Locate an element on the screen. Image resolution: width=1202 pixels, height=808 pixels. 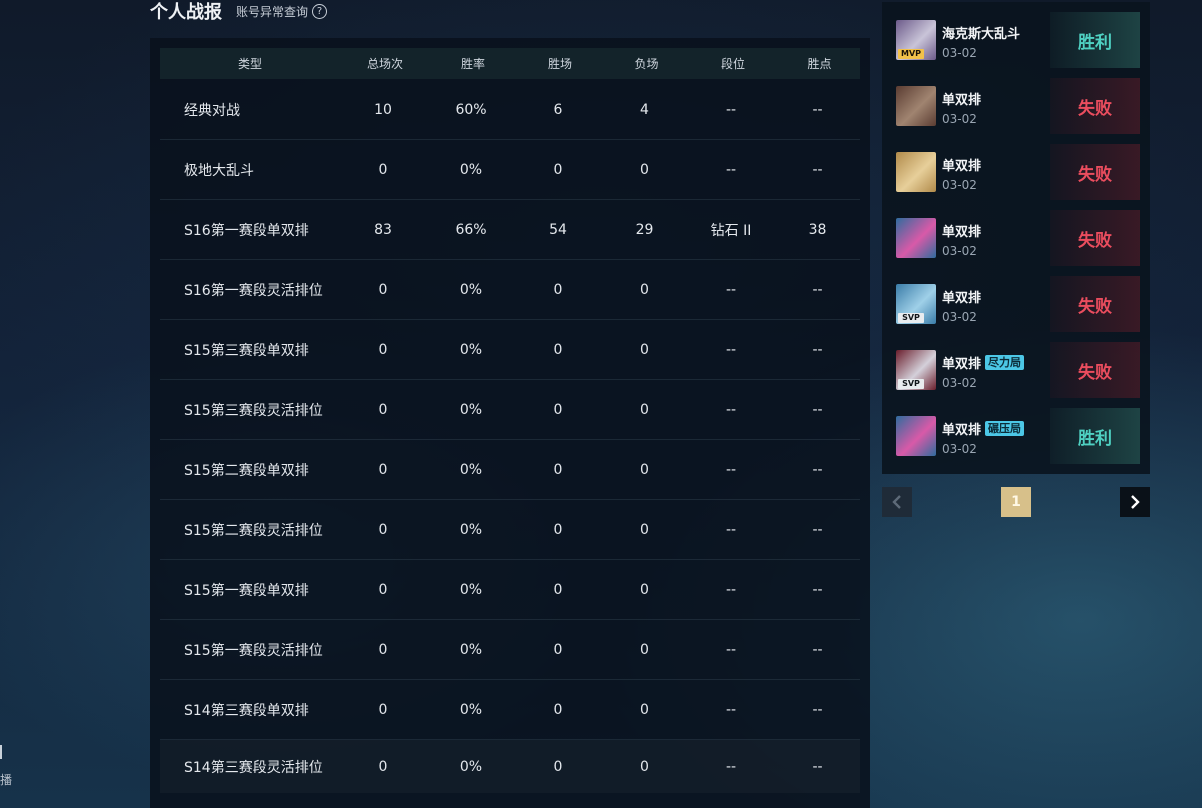
account-anomaly-label: 账号异常查询 is located at coordinates (272, 11).